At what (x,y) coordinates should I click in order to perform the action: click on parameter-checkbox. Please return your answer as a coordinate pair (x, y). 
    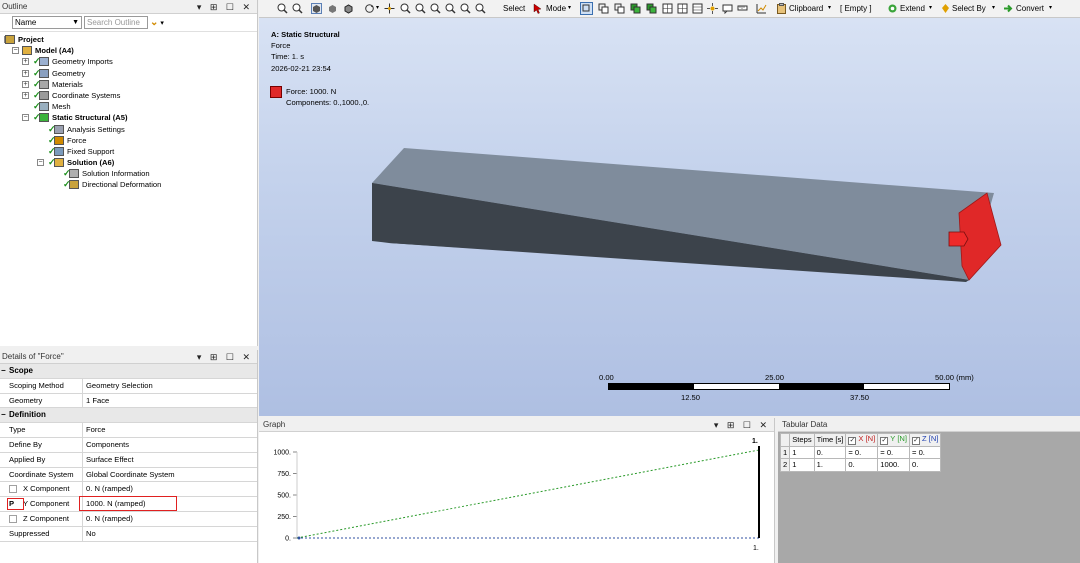
    Looking at the image, I should click on (13, 489).